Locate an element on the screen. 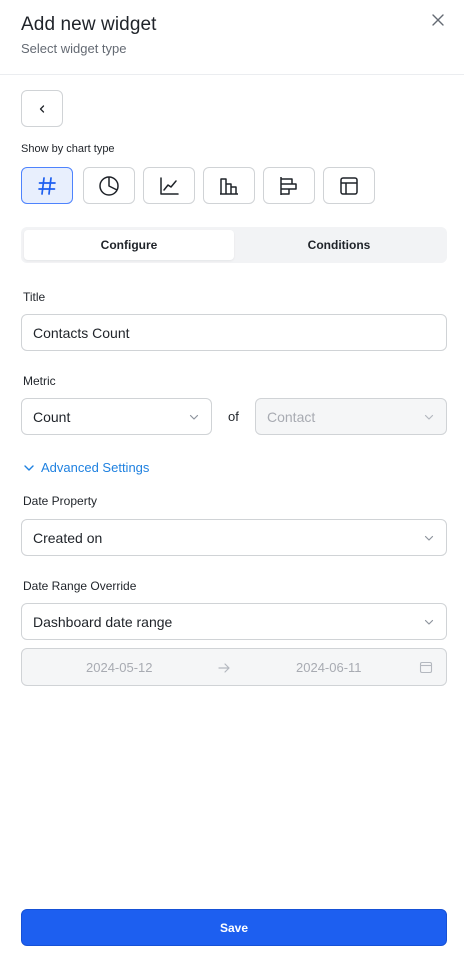 This screenshot has height=962, width=464. arrow-right-icon is located at coordinates (224, 668).